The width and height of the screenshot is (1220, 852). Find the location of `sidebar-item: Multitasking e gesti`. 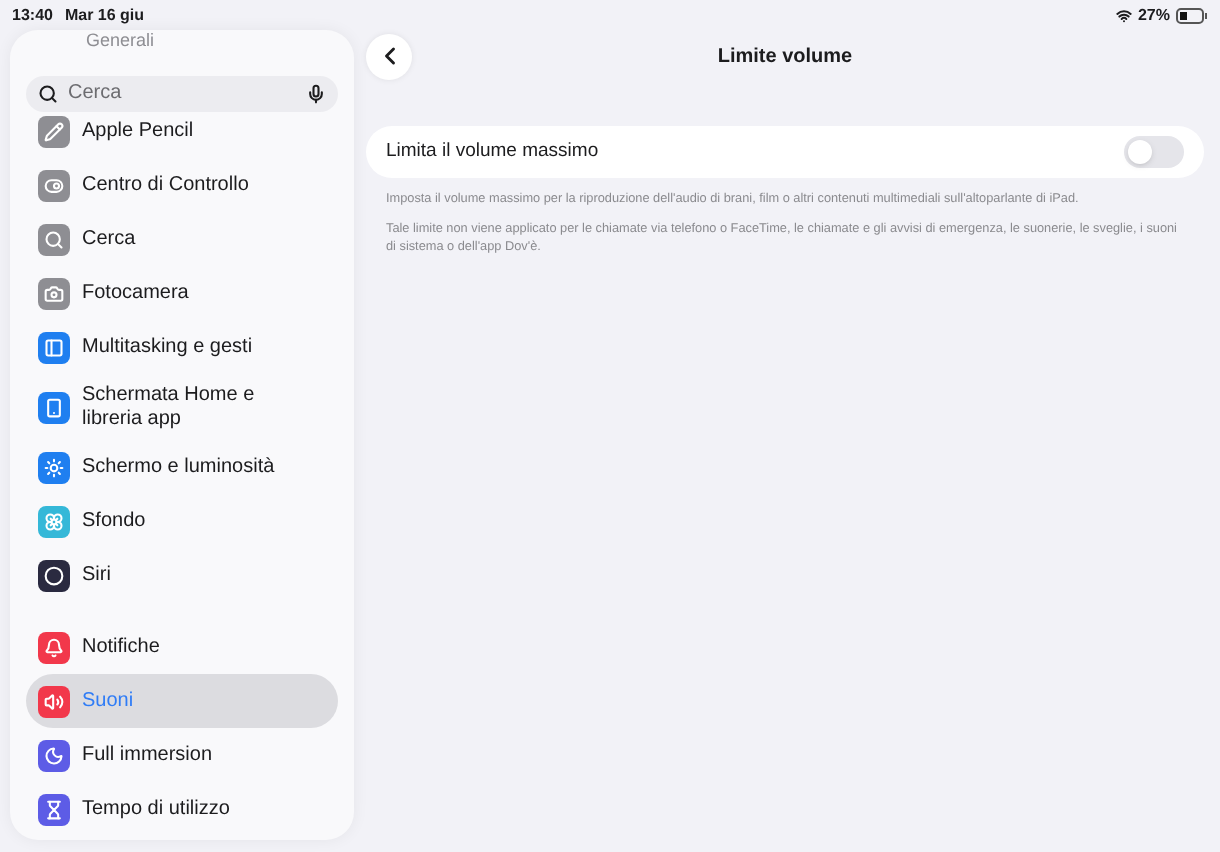

sidebar-item: Multitasking e gesti is located at coordinates (182, 347).